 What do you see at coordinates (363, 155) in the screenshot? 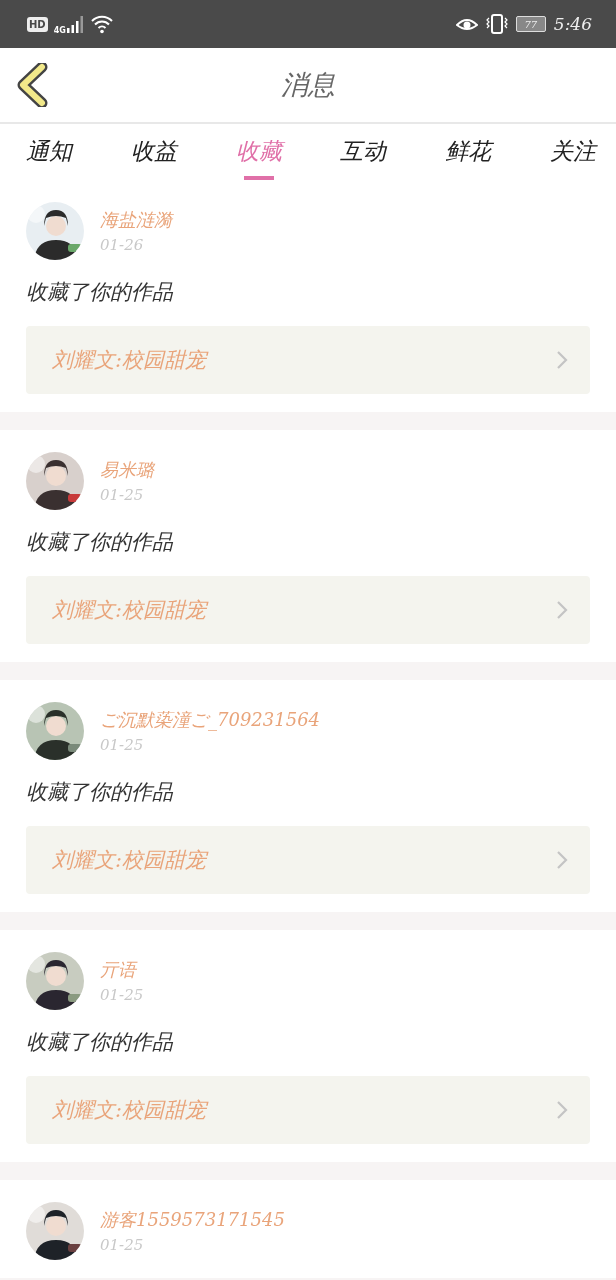
I see `tab: 互动` at bounding box center [363, 155].